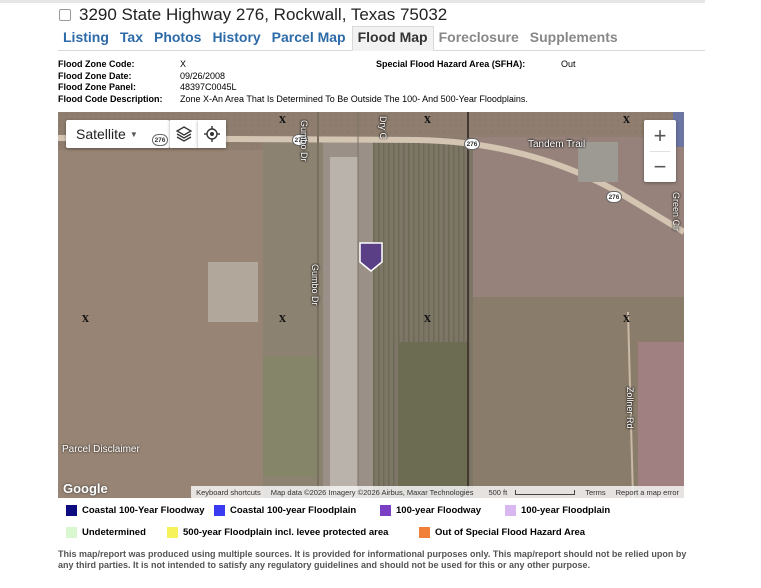  I want to click on tab-supplements: Supplements, so click(574, 37).